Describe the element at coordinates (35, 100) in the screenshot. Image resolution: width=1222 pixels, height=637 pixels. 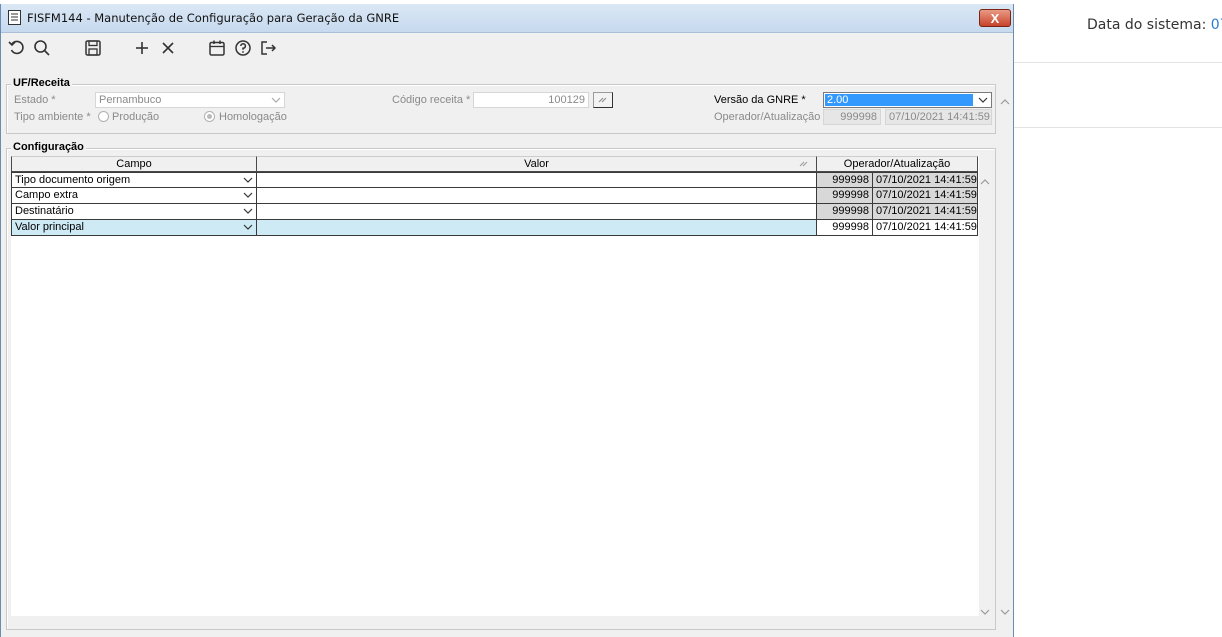
I see `estado-label: Estado *` at that location.